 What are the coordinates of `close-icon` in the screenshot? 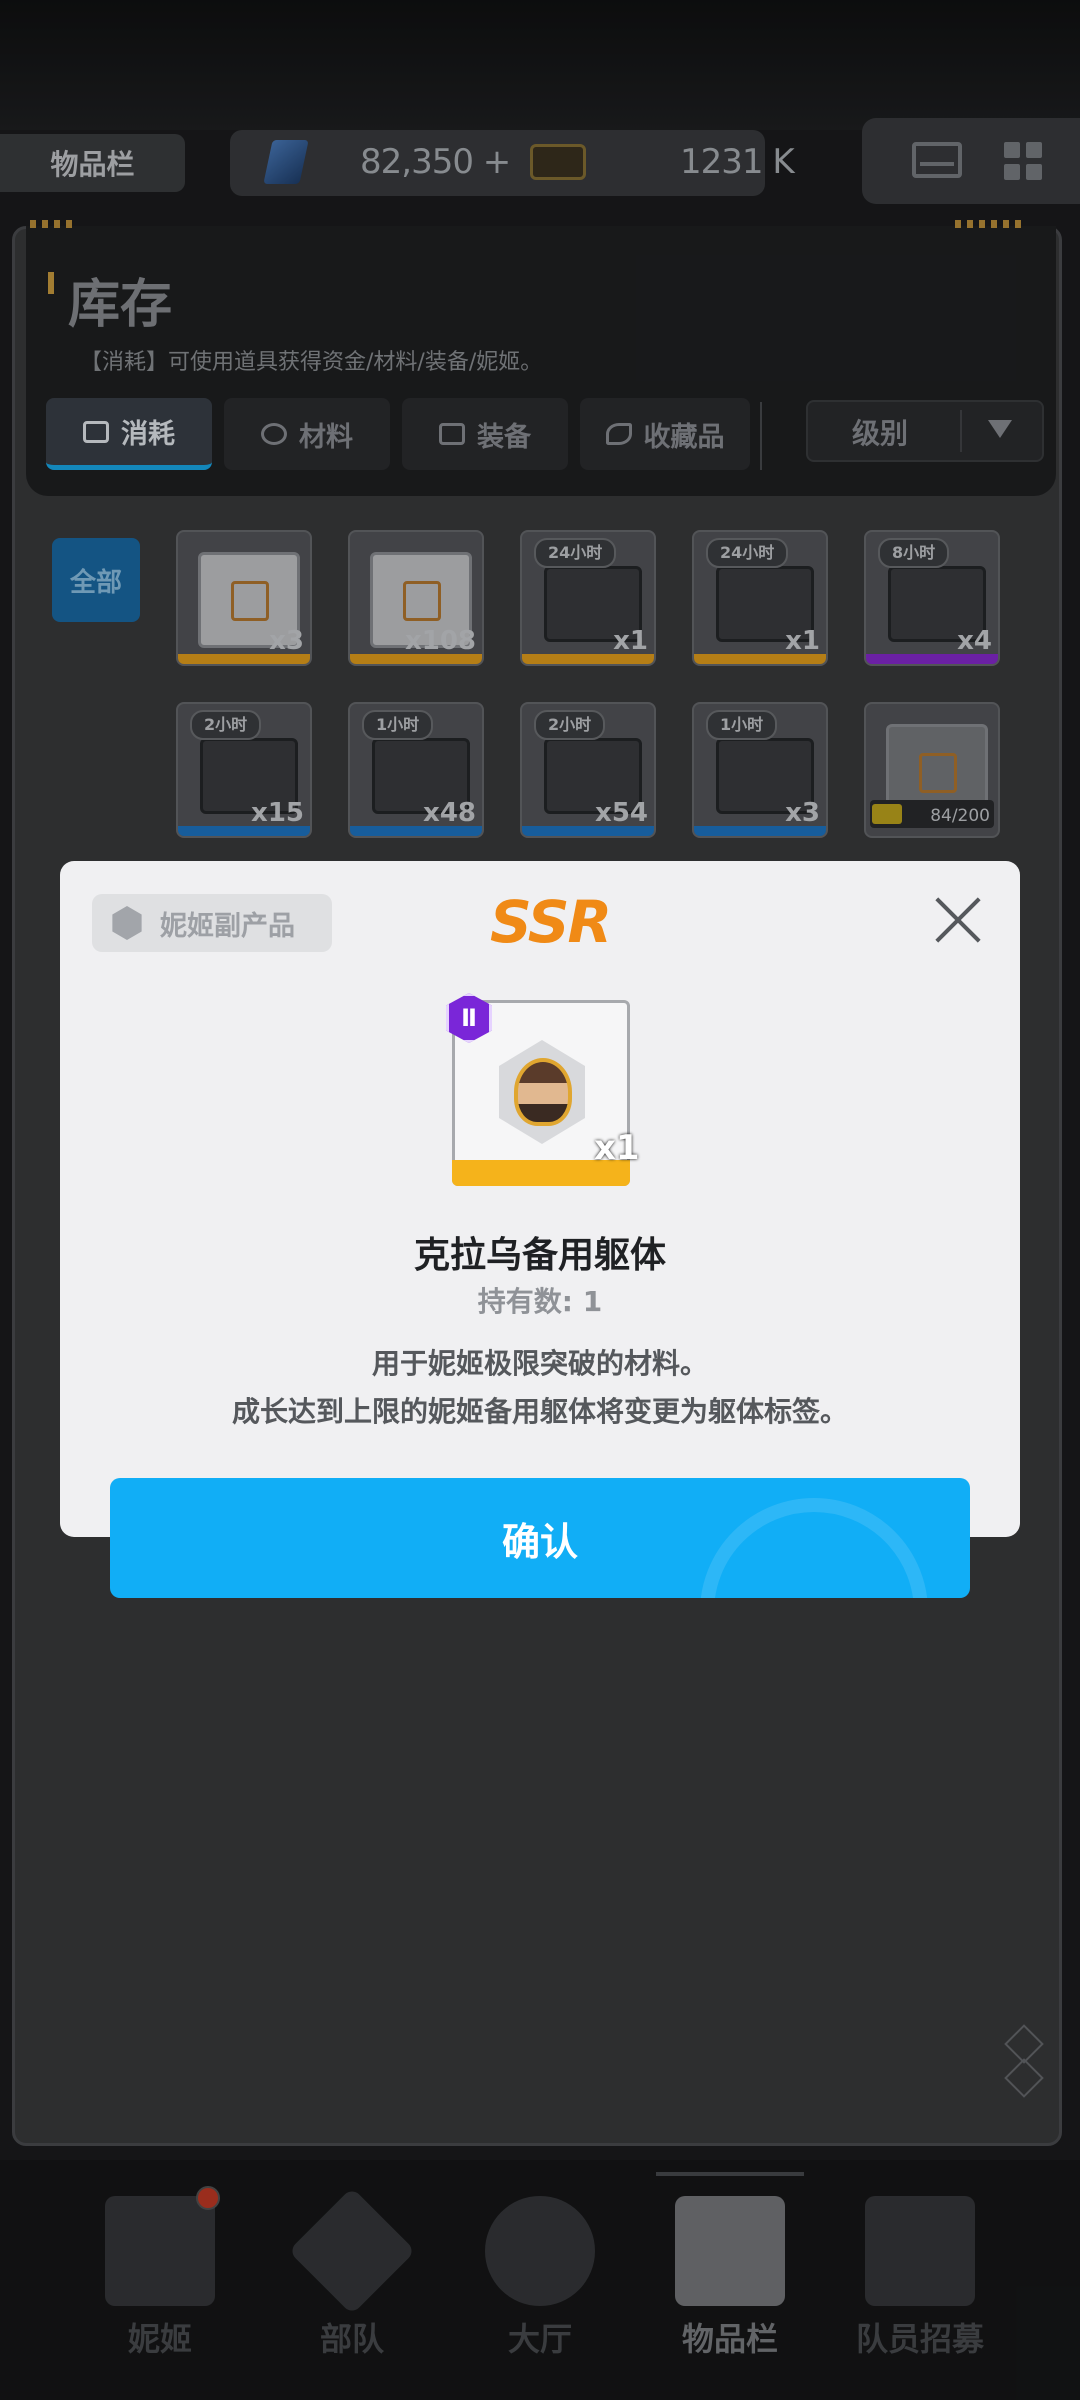 It's located at (958, 920).